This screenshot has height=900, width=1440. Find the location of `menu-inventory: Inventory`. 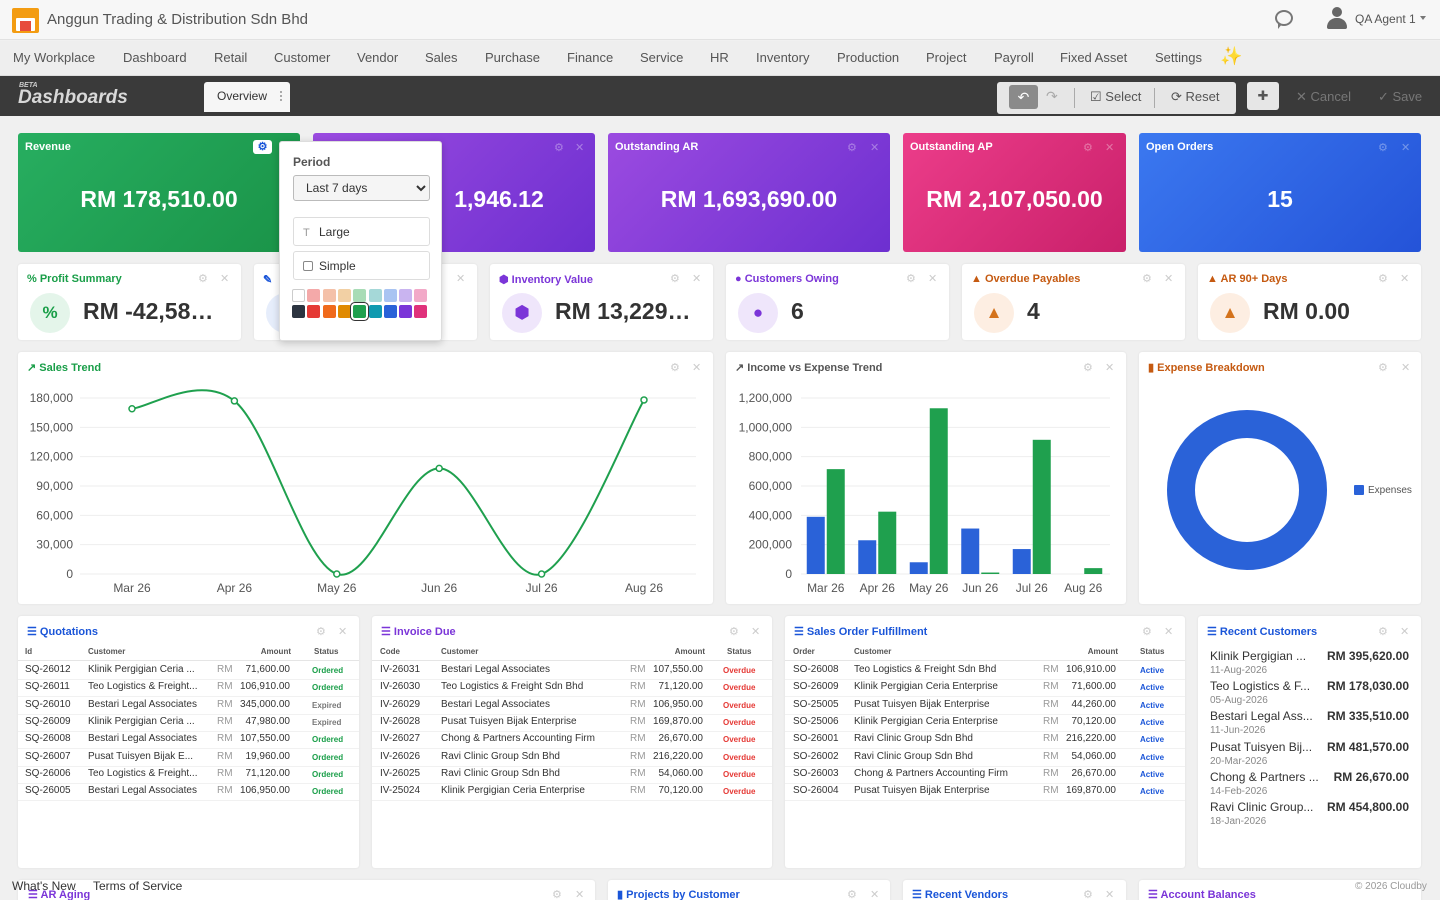

menu-inventory: Inventory is located at coordinates (782, 57).